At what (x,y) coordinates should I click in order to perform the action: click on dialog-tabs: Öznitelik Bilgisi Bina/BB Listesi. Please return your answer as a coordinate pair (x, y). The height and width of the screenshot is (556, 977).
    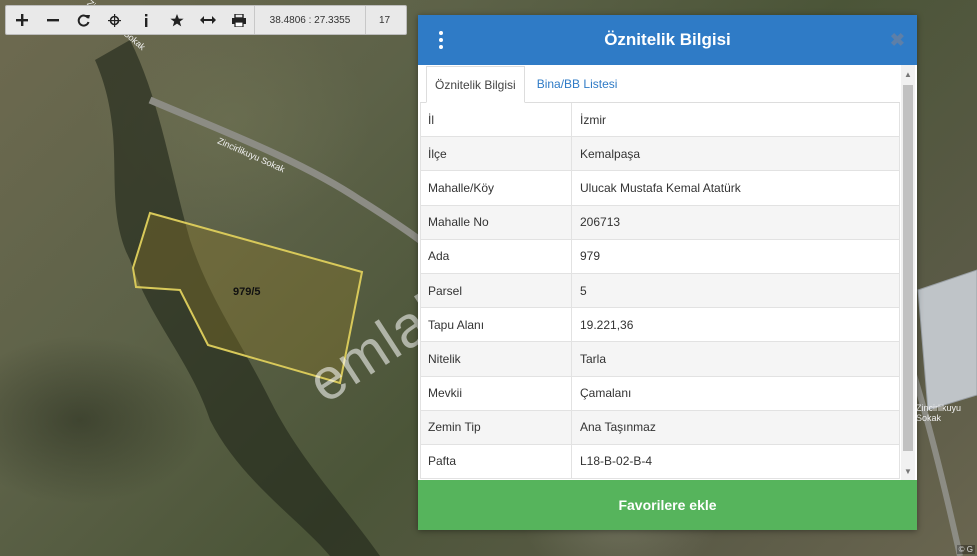
    Looking at the image, I should click on (660, 84).